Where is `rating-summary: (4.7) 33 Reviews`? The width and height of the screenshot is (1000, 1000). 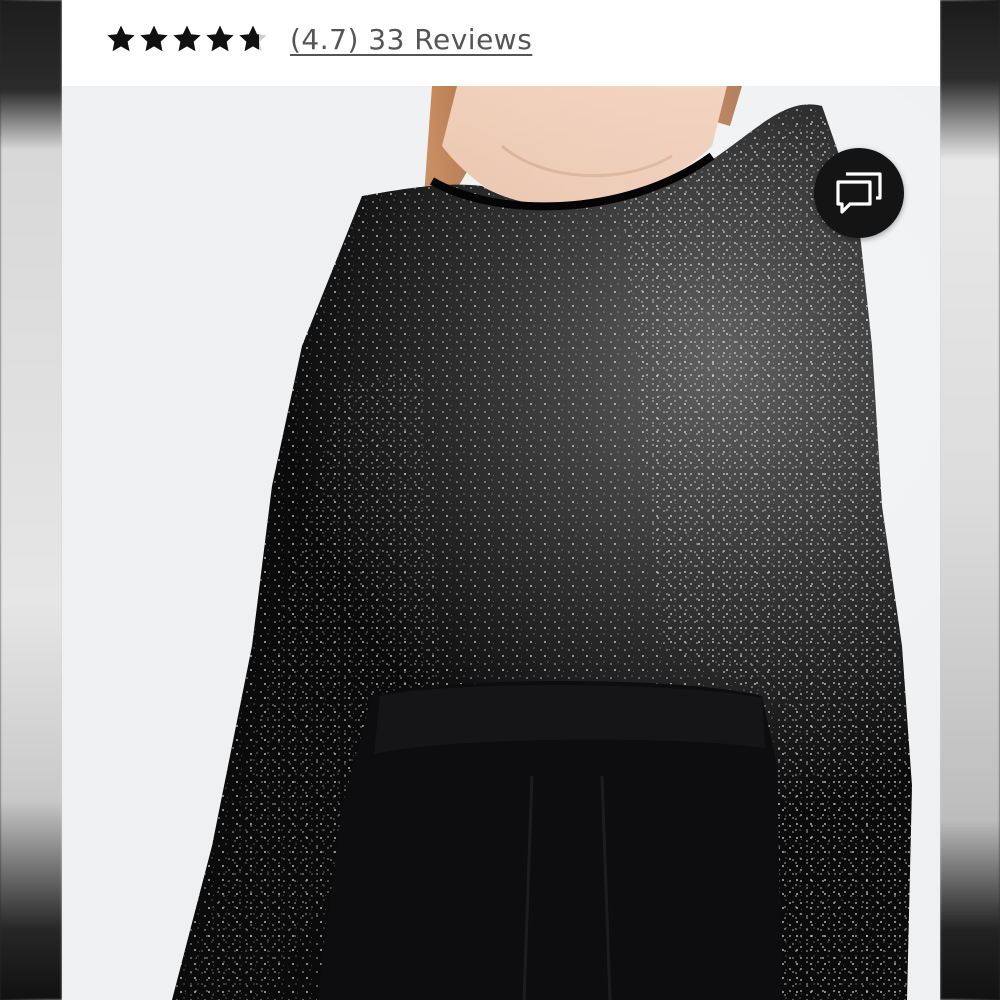
rating-summary: (4.7) 33 Reviews is located at coordinates (319, 39).